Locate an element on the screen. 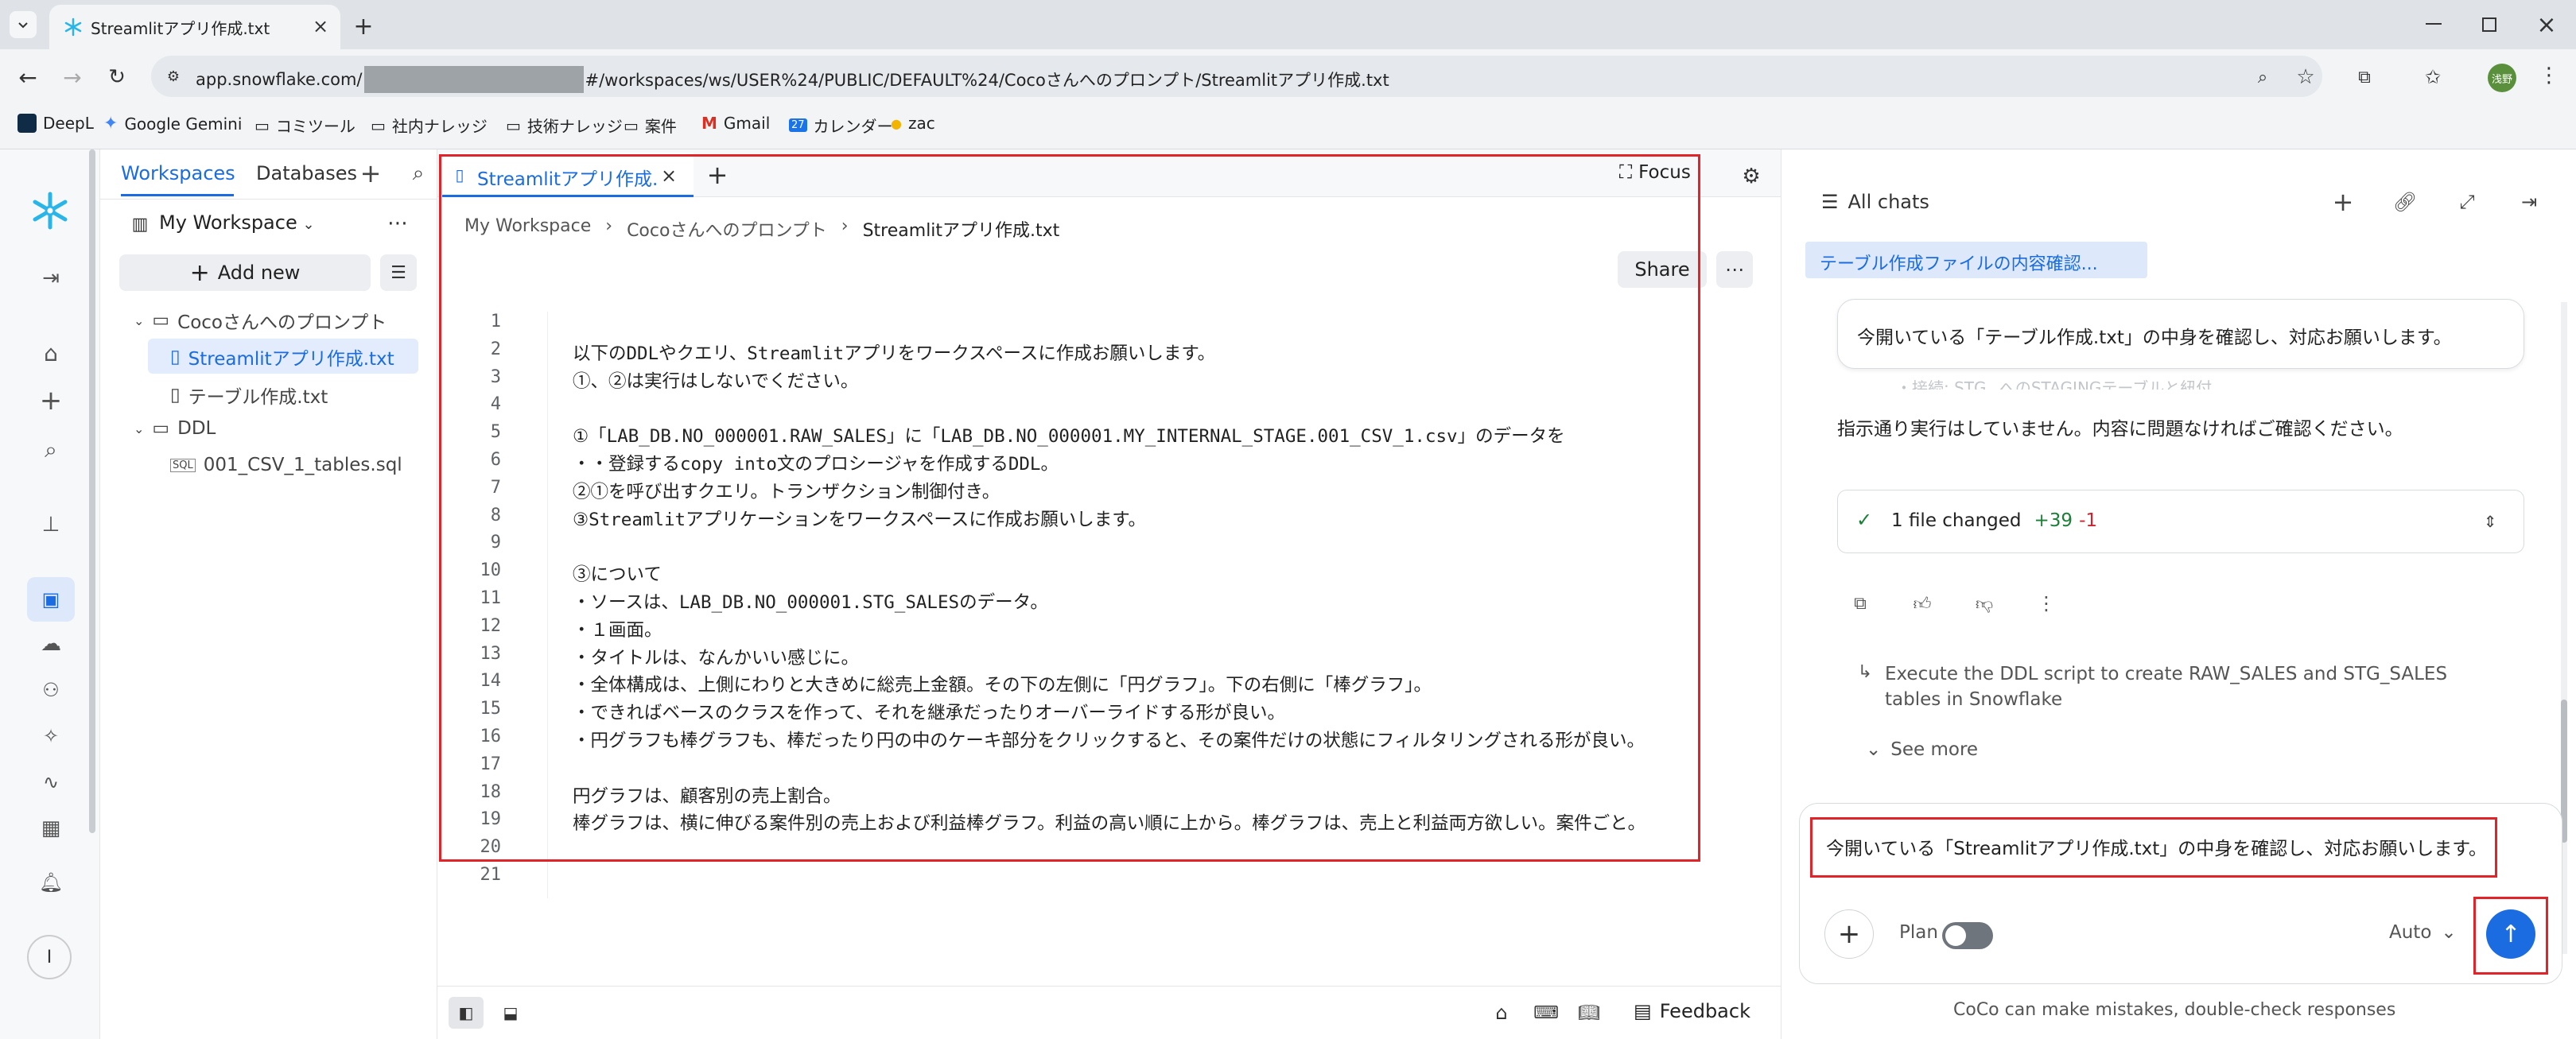 The image size is (2576, 1039). tab-databases: Databases is located at coordinates (306, 173).